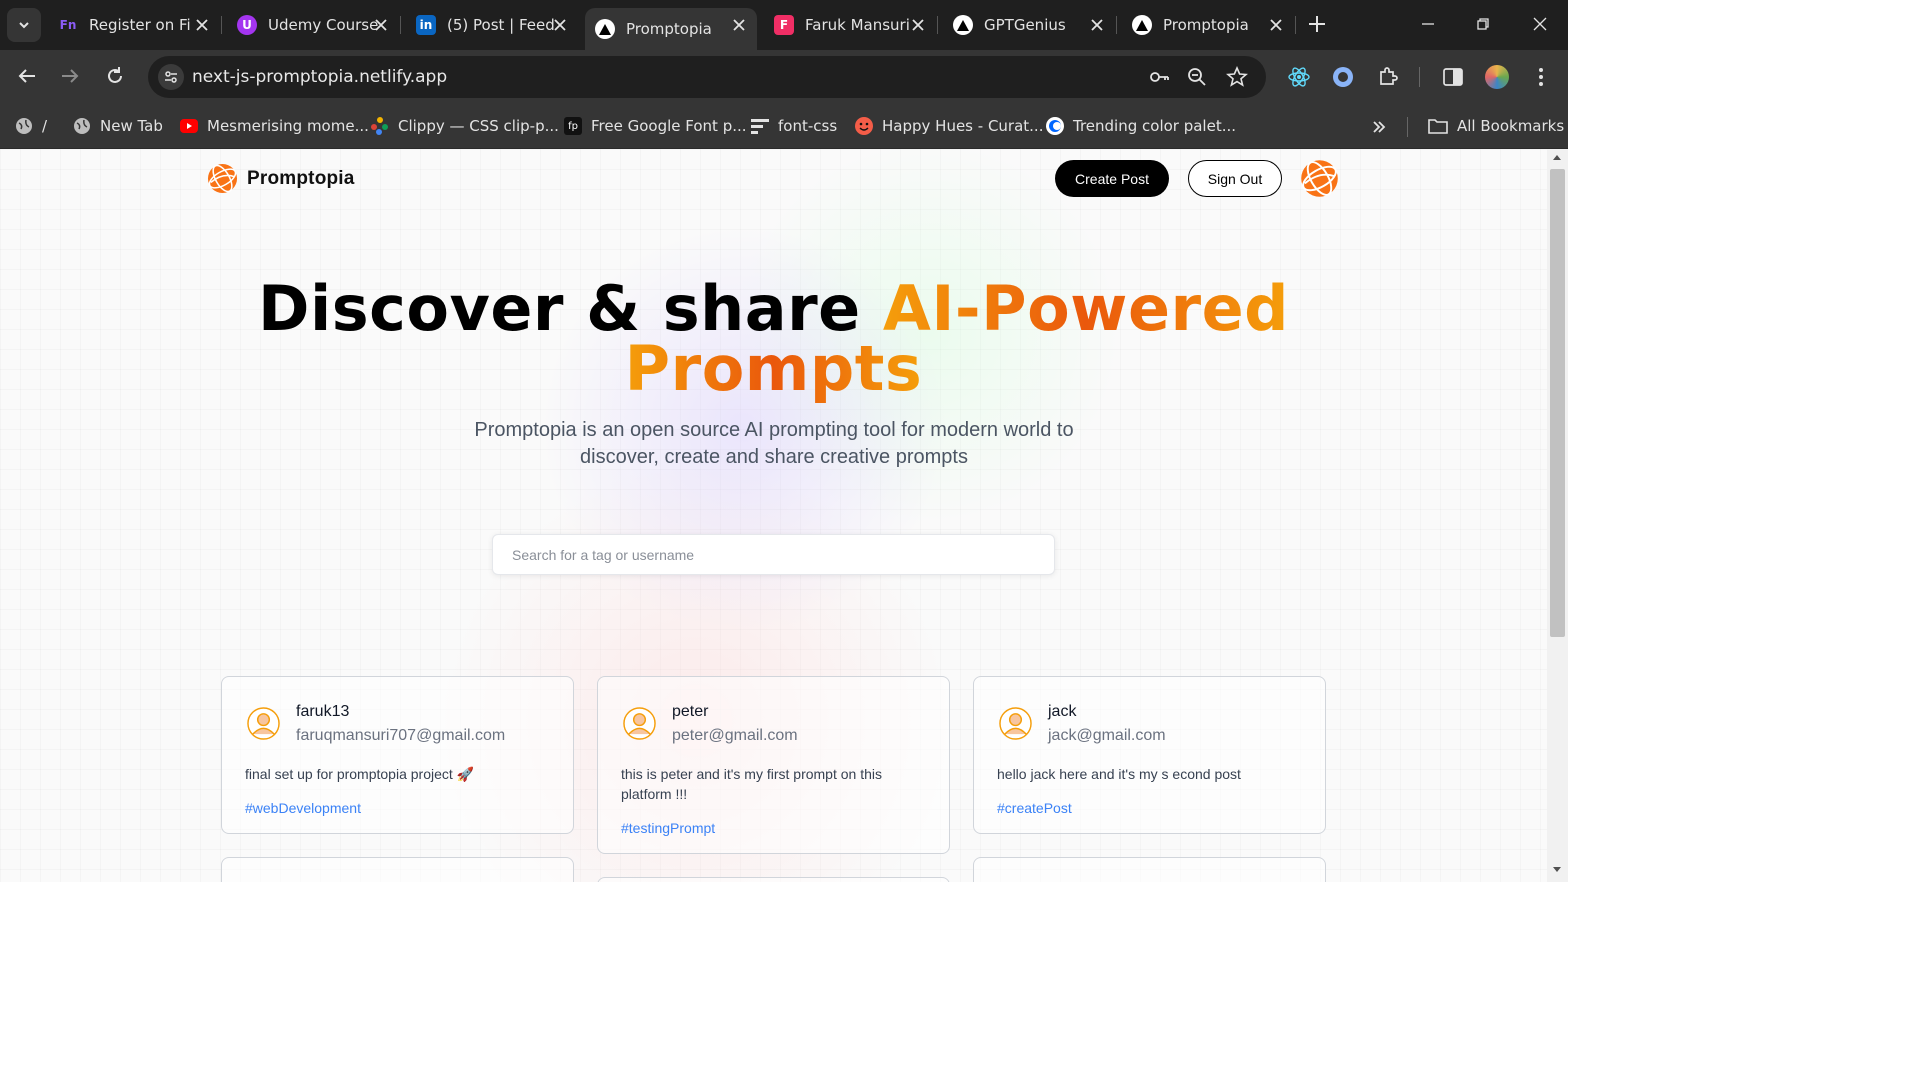  What do you see at coordinates (1317, 24) in the screenshot?
I see `new-tab-plus-icon` at bounding box center [1317, 24].